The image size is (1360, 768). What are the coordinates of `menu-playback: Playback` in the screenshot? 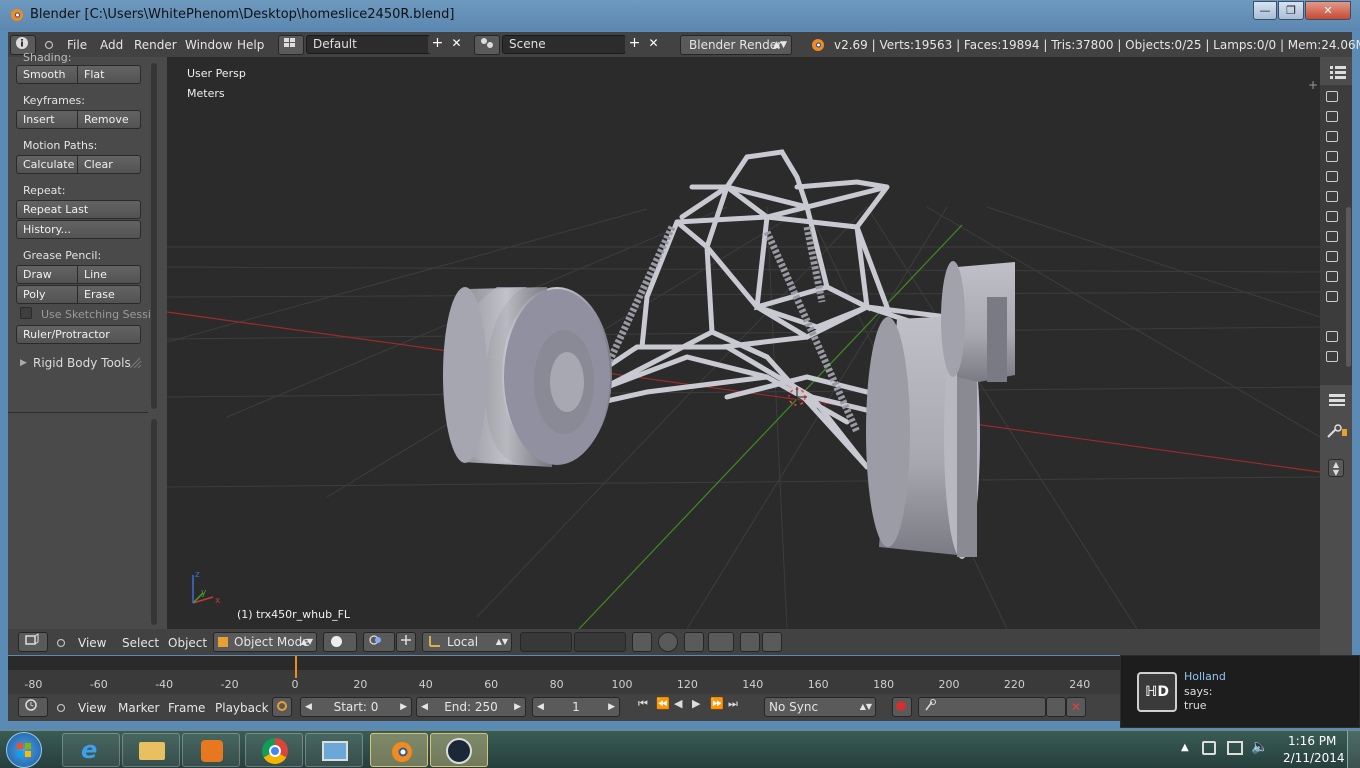 It's located at (242, 708).